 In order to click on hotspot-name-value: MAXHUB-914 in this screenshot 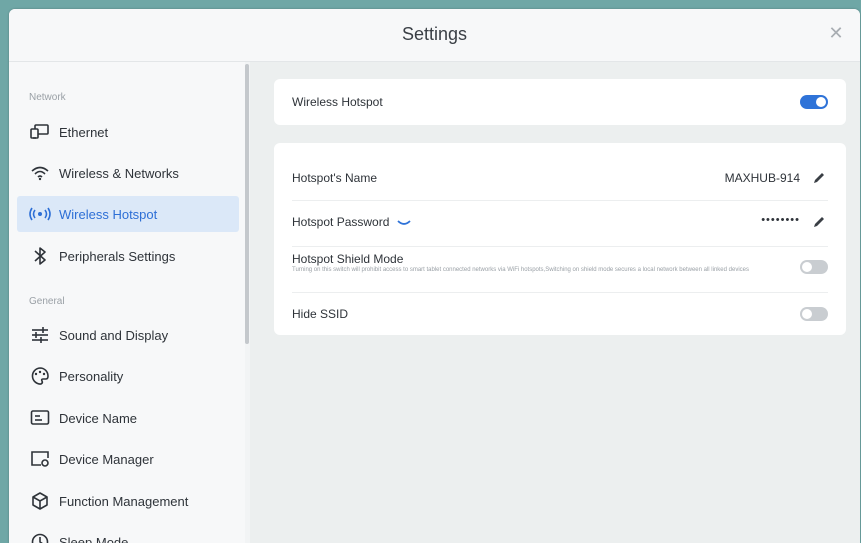, I will do `click(762, 178)`.